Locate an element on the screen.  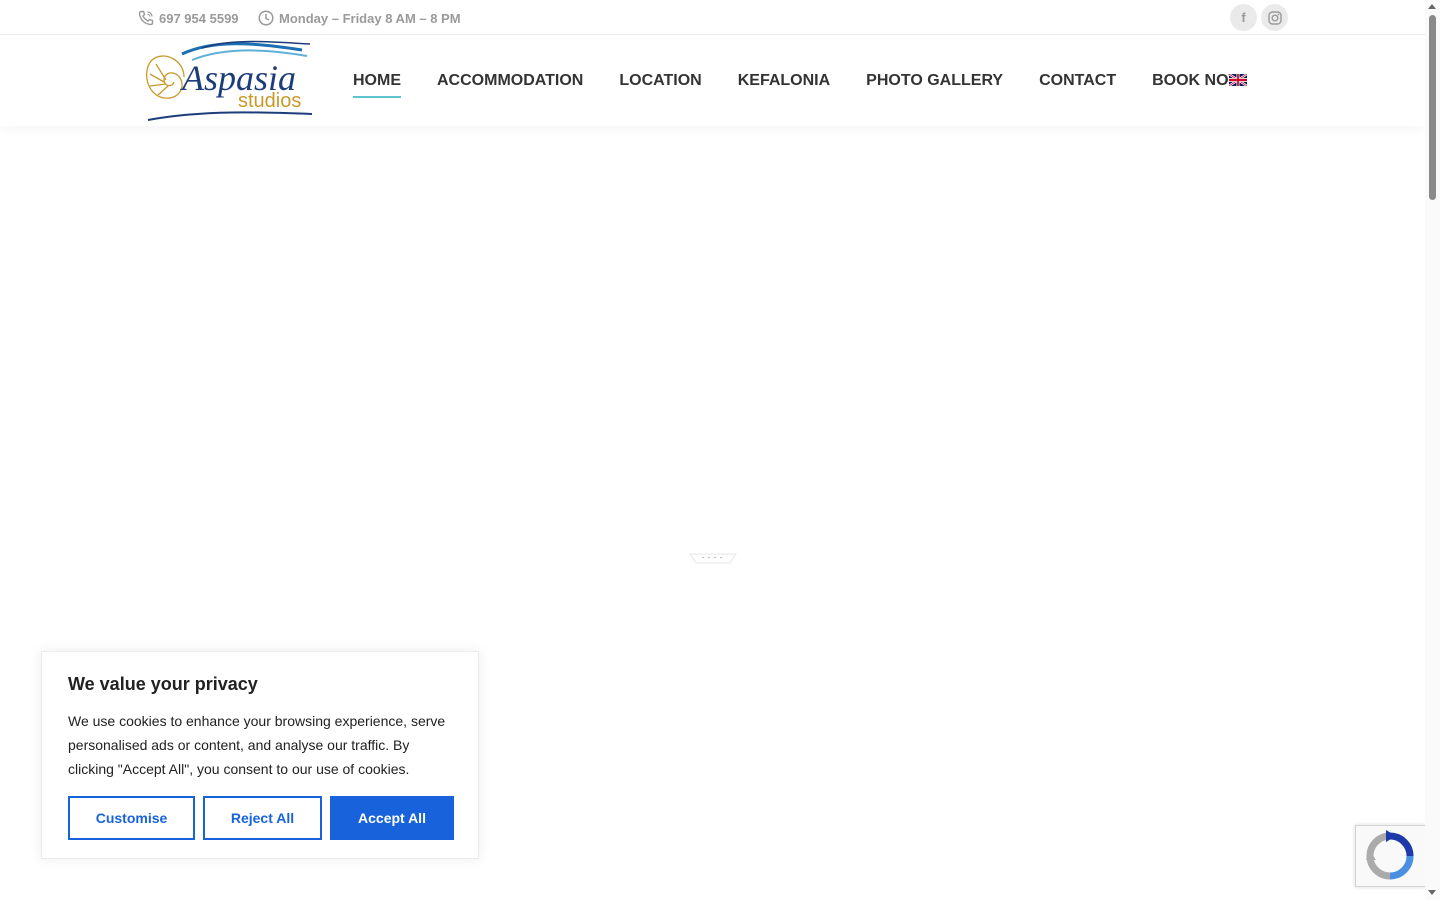
facebook-icon: f is located at coordinates (1243, 17).